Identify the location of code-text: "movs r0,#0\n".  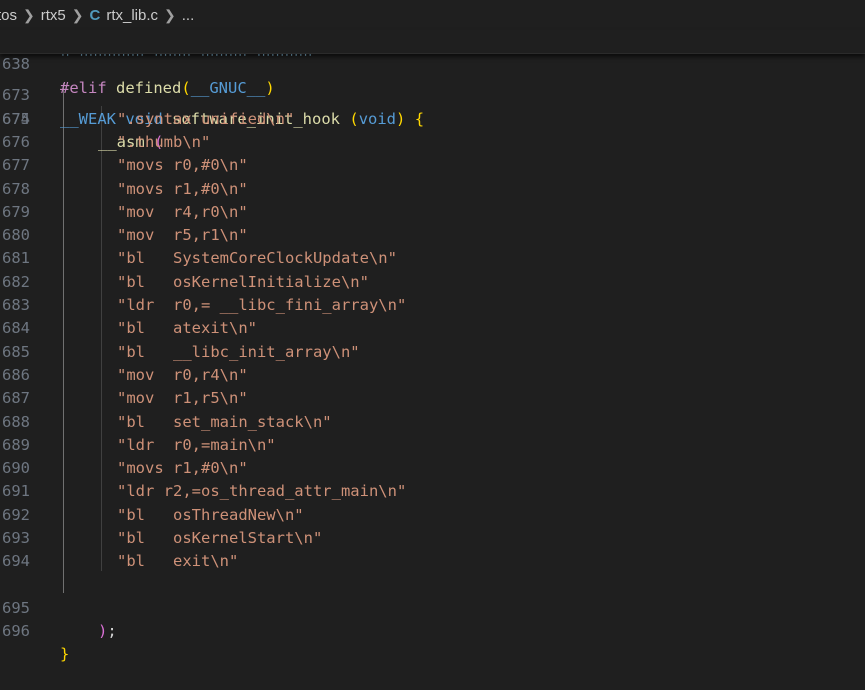
(182, 165).